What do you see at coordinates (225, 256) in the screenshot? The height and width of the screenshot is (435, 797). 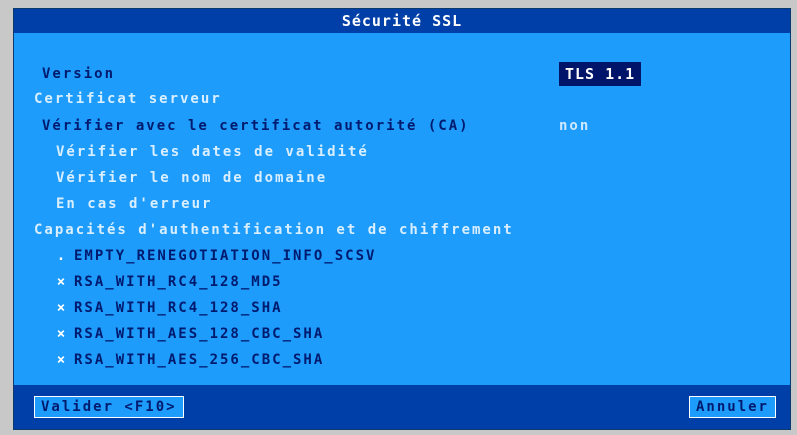 I see `cipher-name: EMPTY_RENEGOTIATION_INFO_SCSV` at bounding box center [225, 256].